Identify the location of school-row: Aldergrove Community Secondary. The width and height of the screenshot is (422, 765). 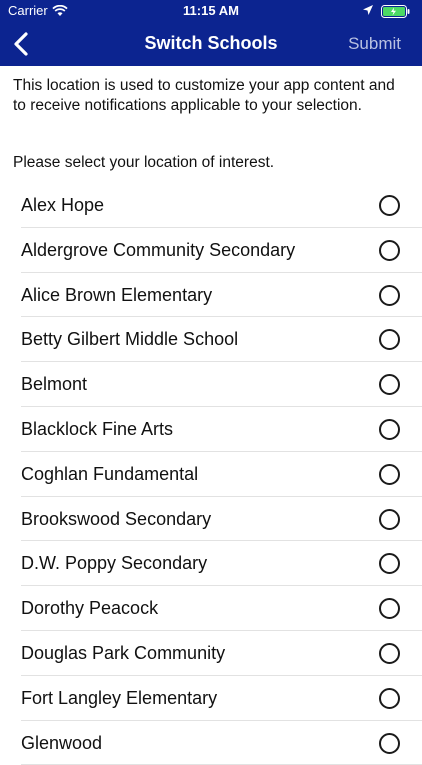
(221, 250).